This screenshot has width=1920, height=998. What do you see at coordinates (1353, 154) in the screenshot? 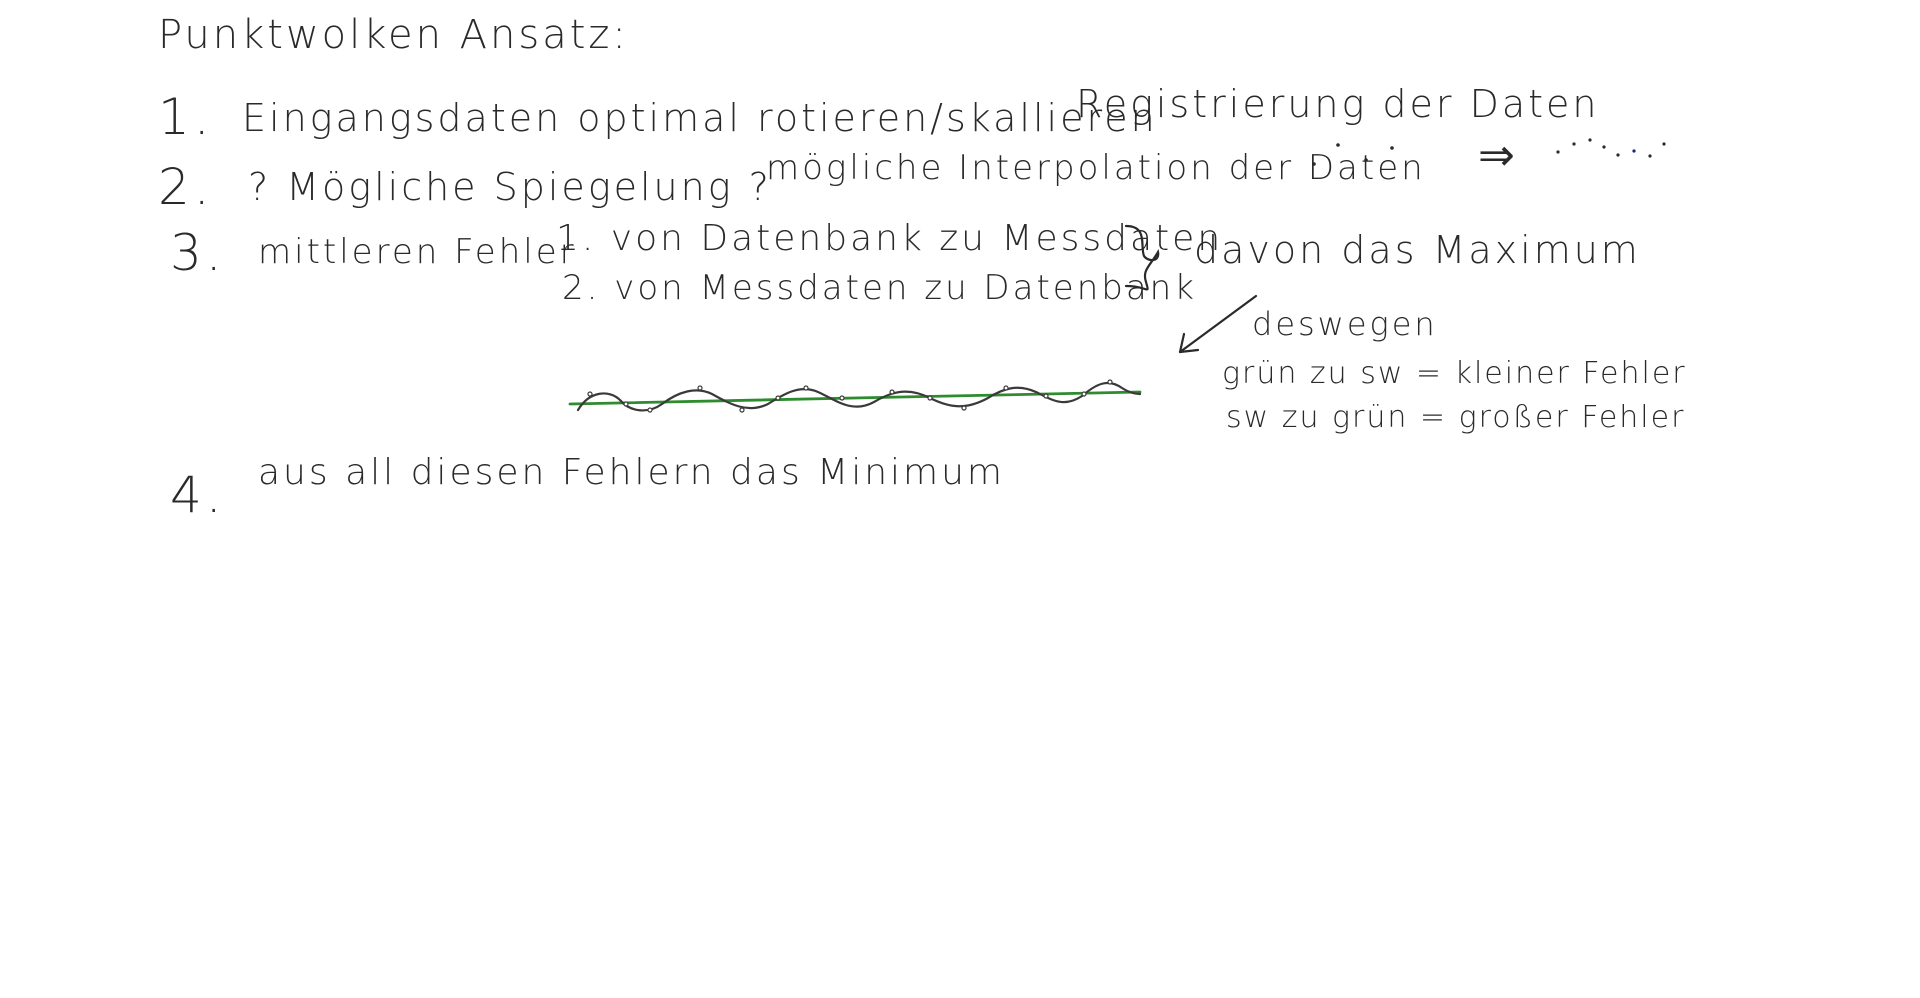
I see `dots-icon` at bounding box center [1353, 154].